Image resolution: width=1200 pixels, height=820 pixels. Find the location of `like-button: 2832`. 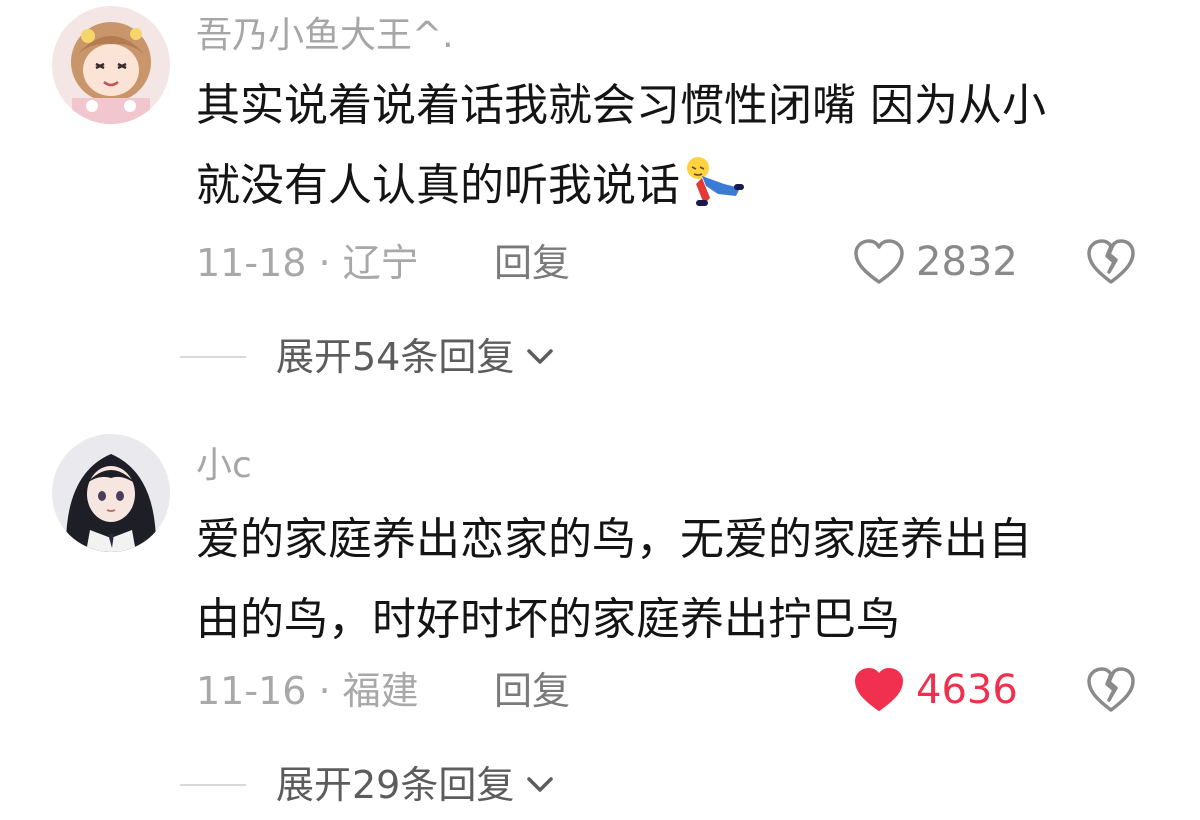

like-button: 2832 is located at coordinates (935, 262).